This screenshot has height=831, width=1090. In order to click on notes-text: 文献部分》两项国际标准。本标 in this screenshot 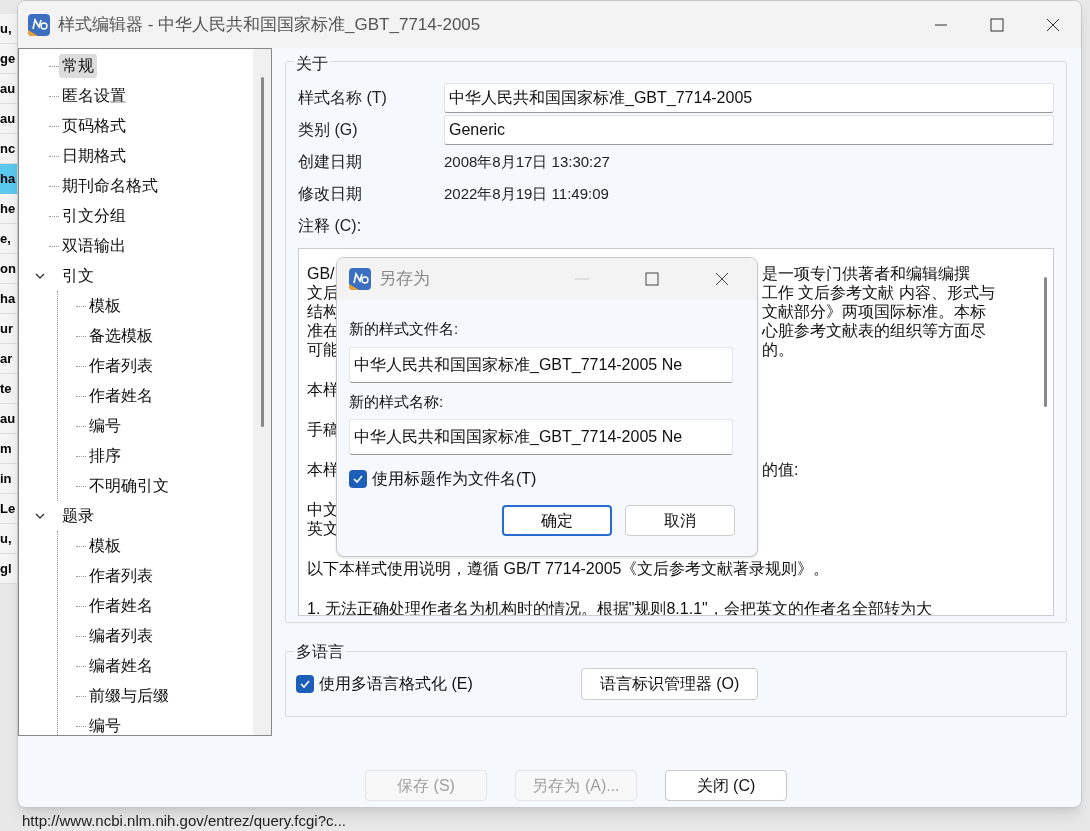, I will do `click(874, 311)`.